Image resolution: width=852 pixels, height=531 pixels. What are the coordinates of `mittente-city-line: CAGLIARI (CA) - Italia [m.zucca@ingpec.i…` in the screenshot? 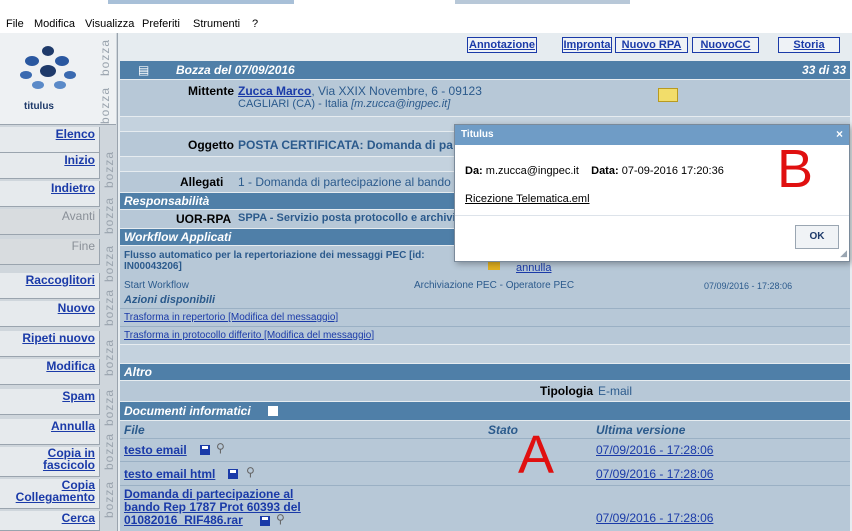 It's located at (344, 104).